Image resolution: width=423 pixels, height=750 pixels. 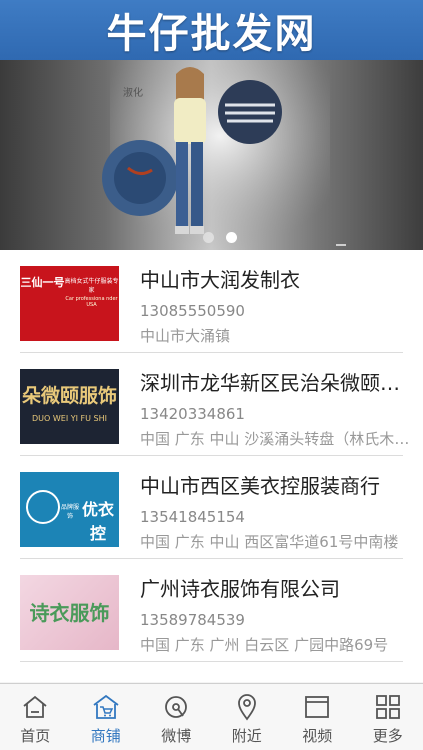 I want to click on shop-name: 中山市西区美衣控服装商行, so click(x=275, y=484).